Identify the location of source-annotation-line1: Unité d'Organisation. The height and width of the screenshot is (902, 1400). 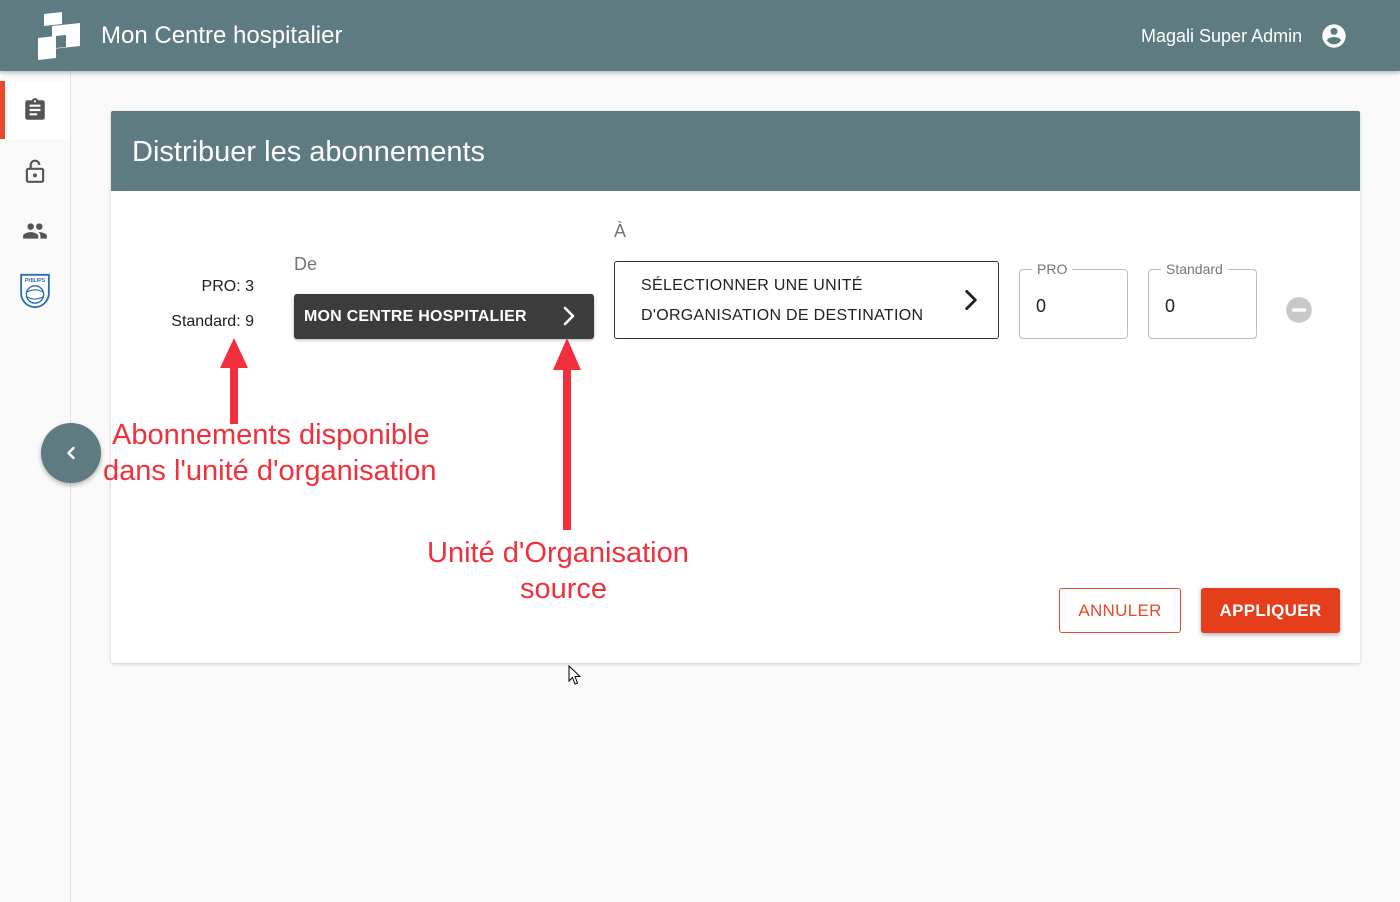
(558, 553).